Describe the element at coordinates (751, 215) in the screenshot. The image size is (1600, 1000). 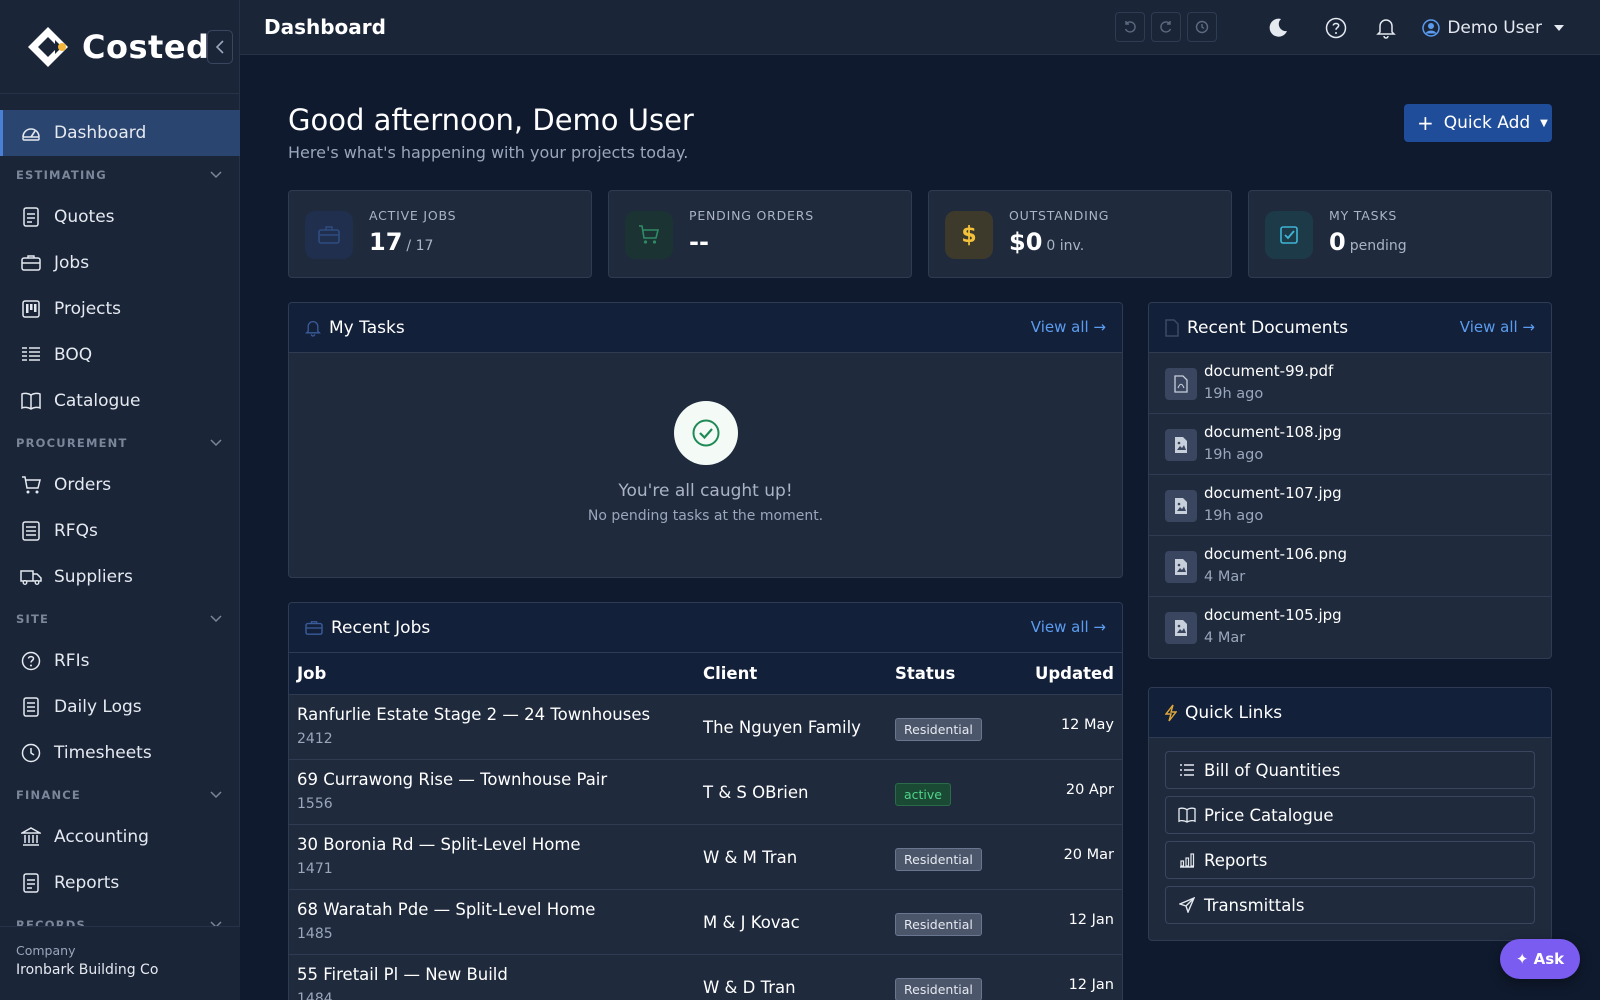
I see `stat-label: PENDING ORDERS` at that location.